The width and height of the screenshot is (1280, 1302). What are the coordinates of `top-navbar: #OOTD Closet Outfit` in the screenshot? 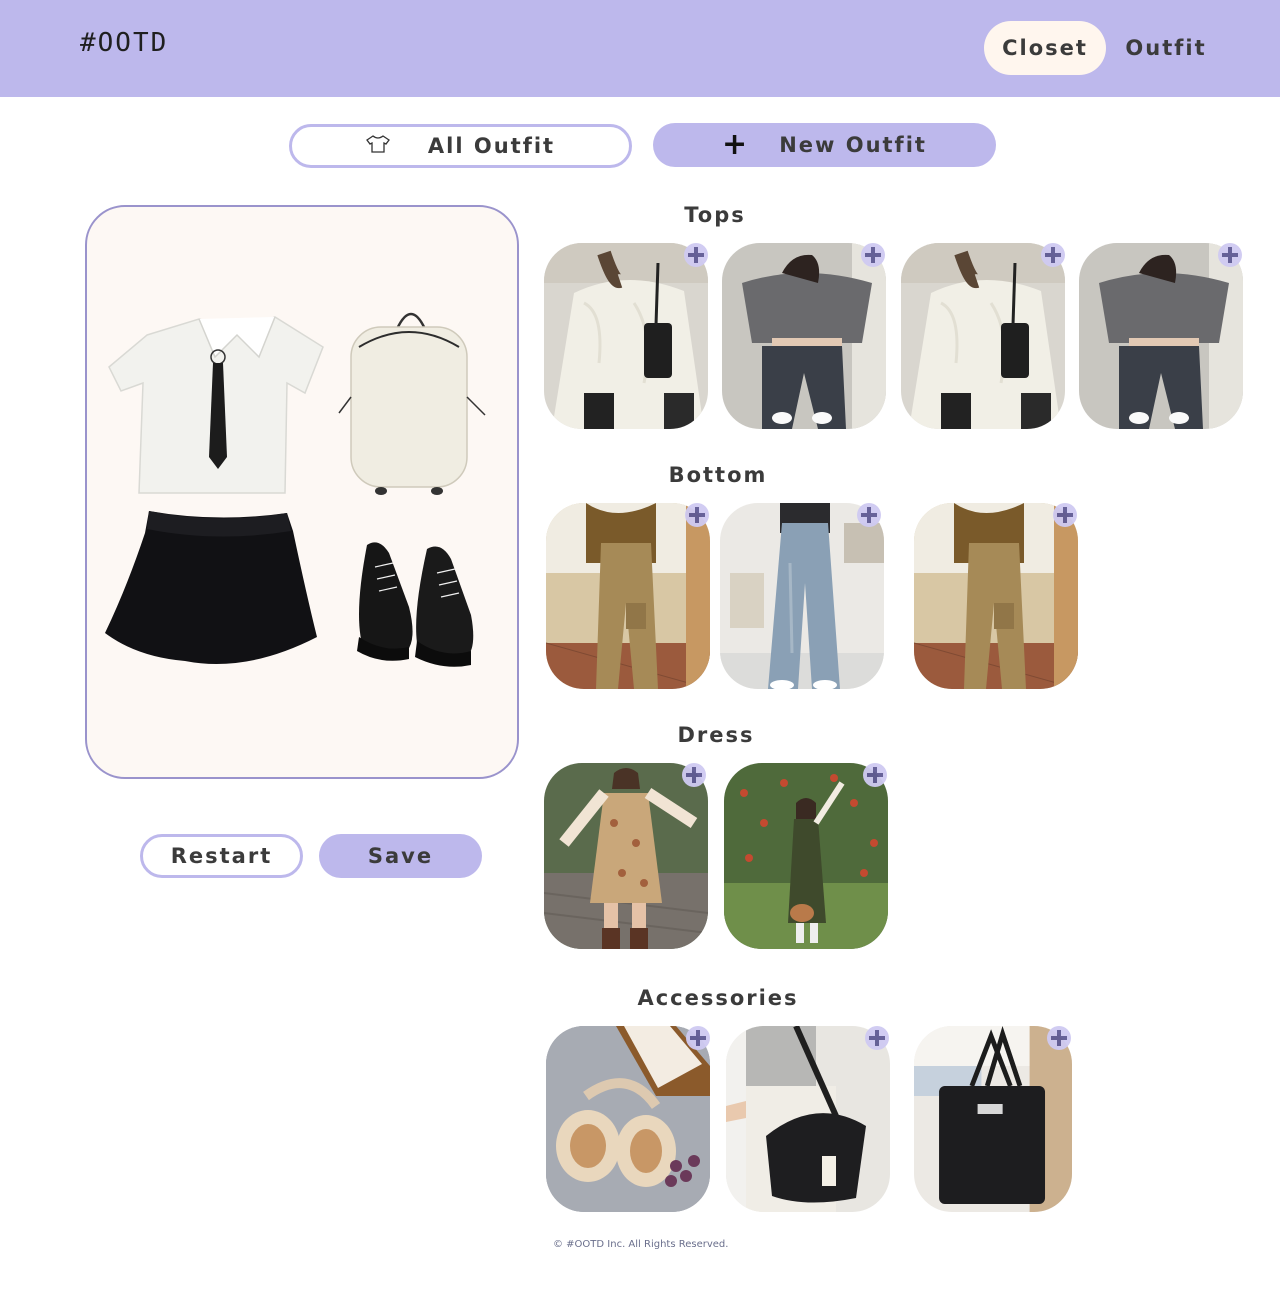 It's located at (640, 48).